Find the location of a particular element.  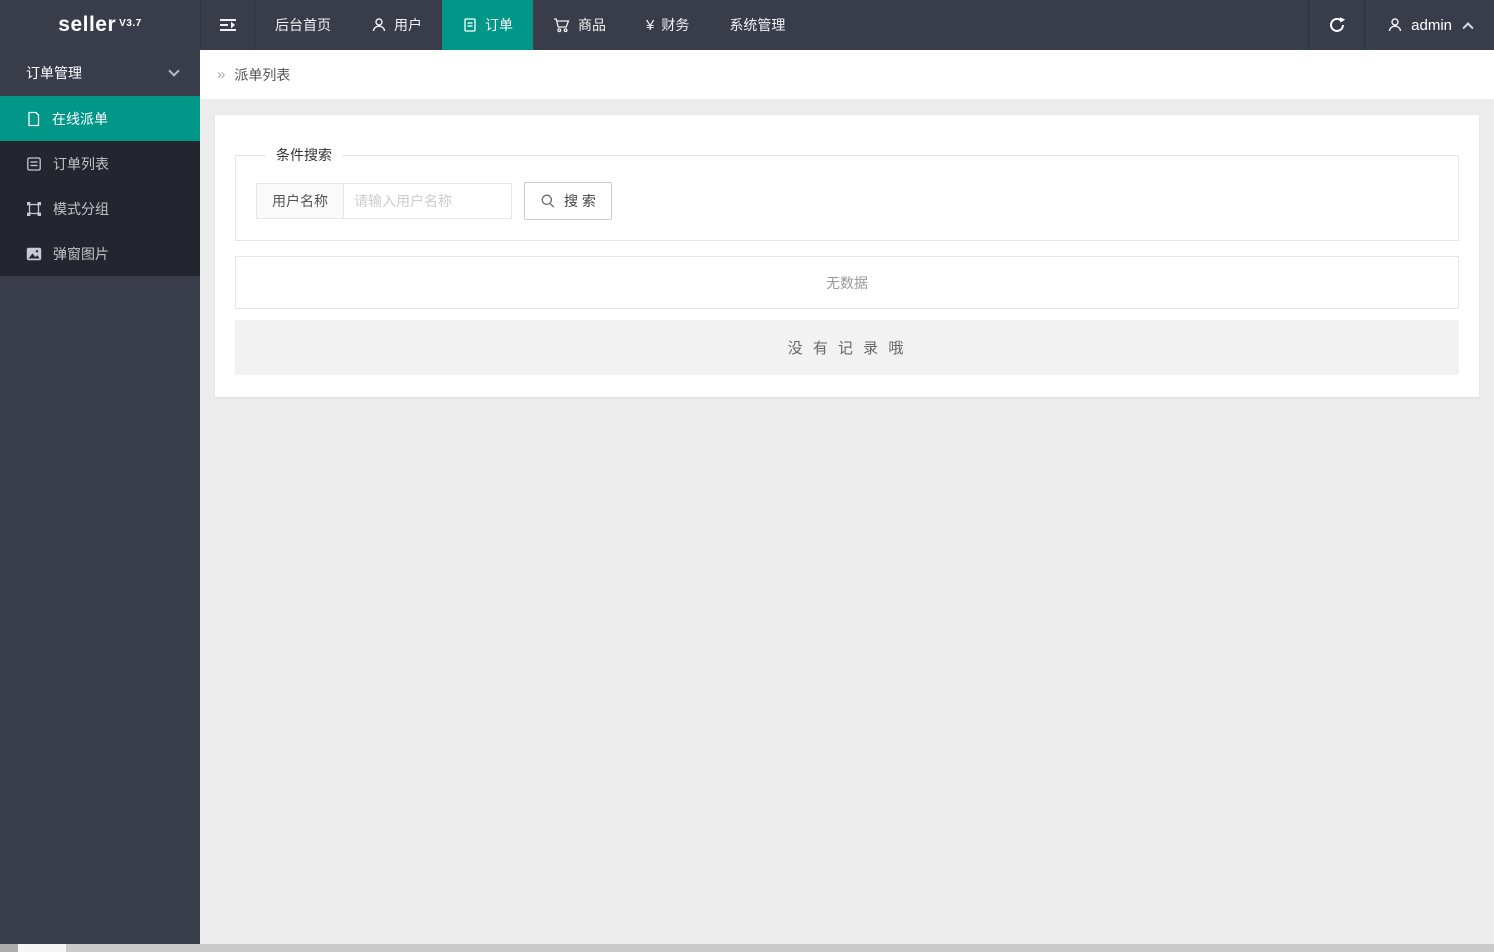

no-record-banner: 没 有 记 录 哦 is located at coordinates (847, 347).